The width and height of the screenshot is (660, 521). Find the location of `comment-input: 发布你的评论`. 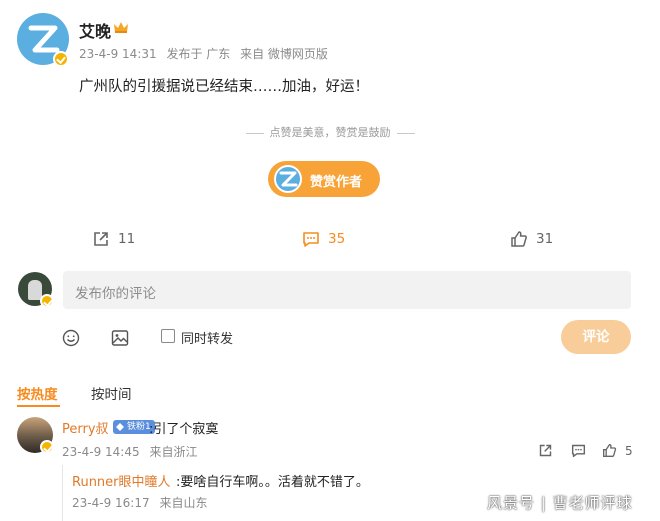

comment-input: 发布你的评论 is located at coordinates (347, 290).